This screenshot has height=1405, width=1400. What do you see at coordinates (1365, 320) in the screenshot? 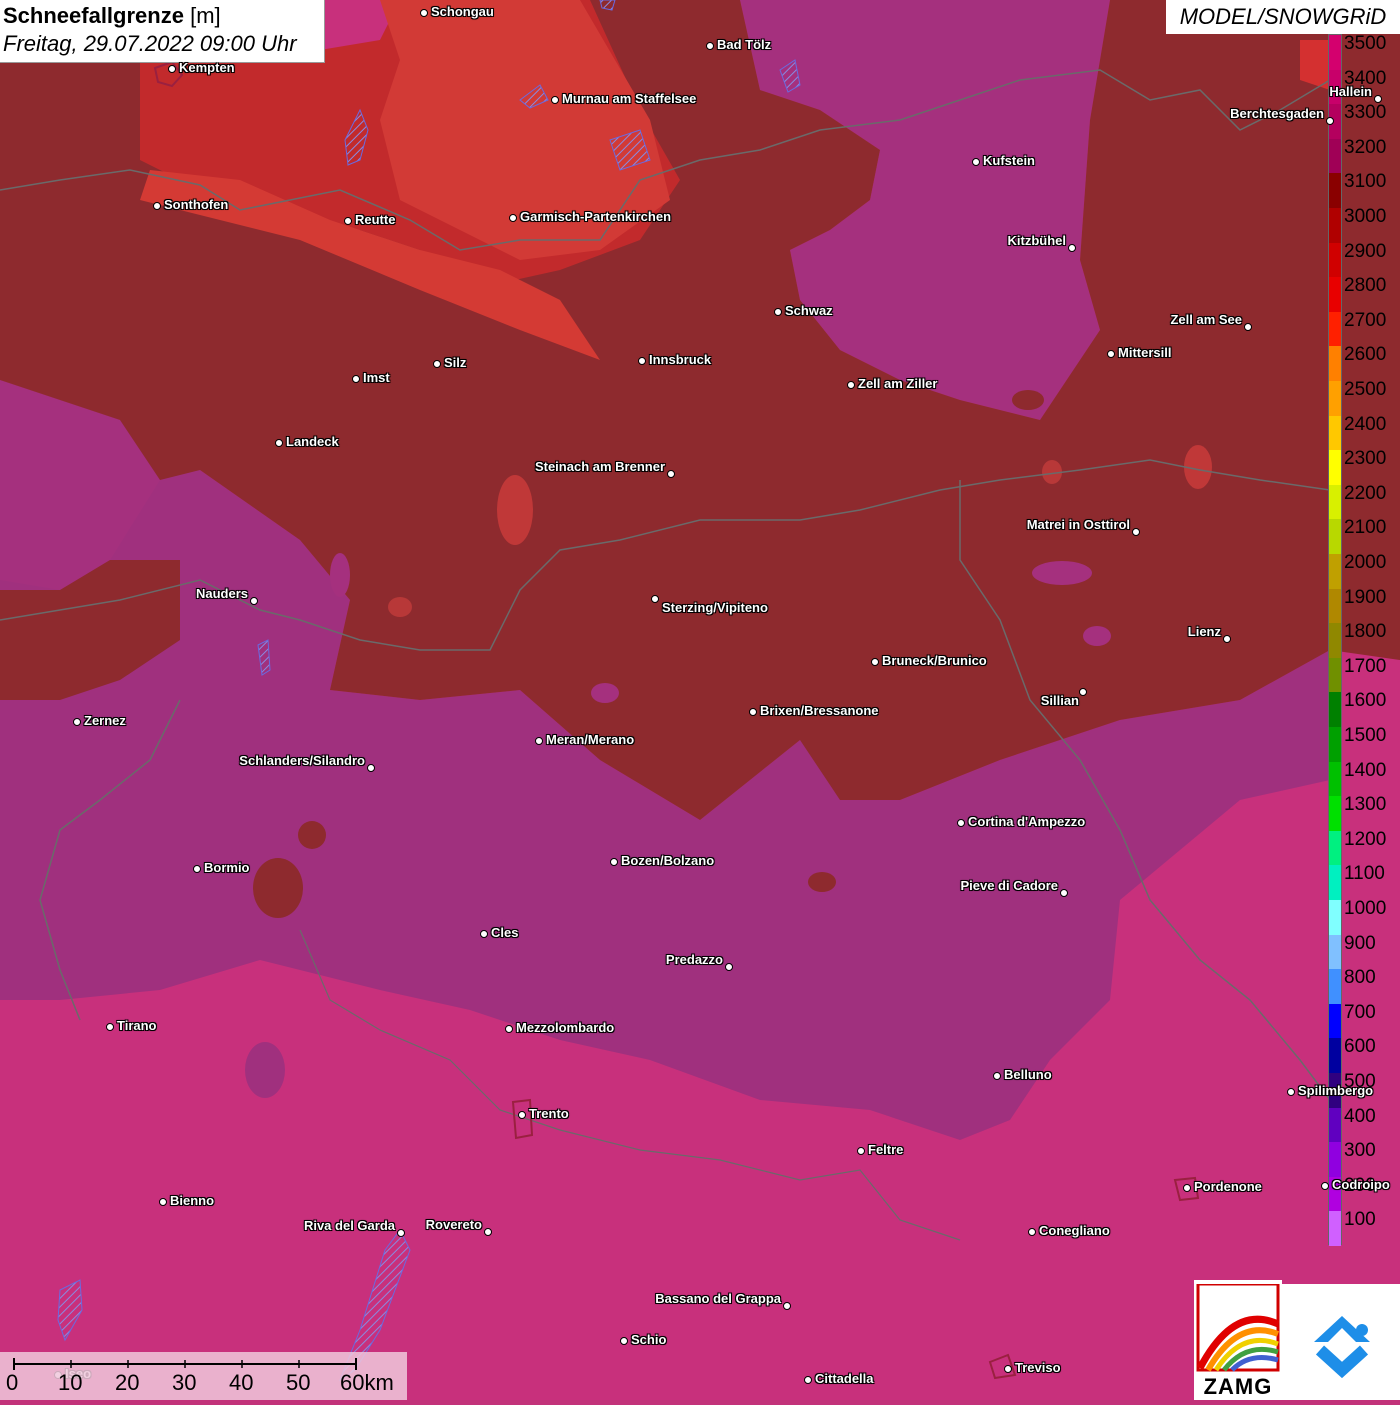
I see `legend-label: 2700` at bounding box center [1365, 320].